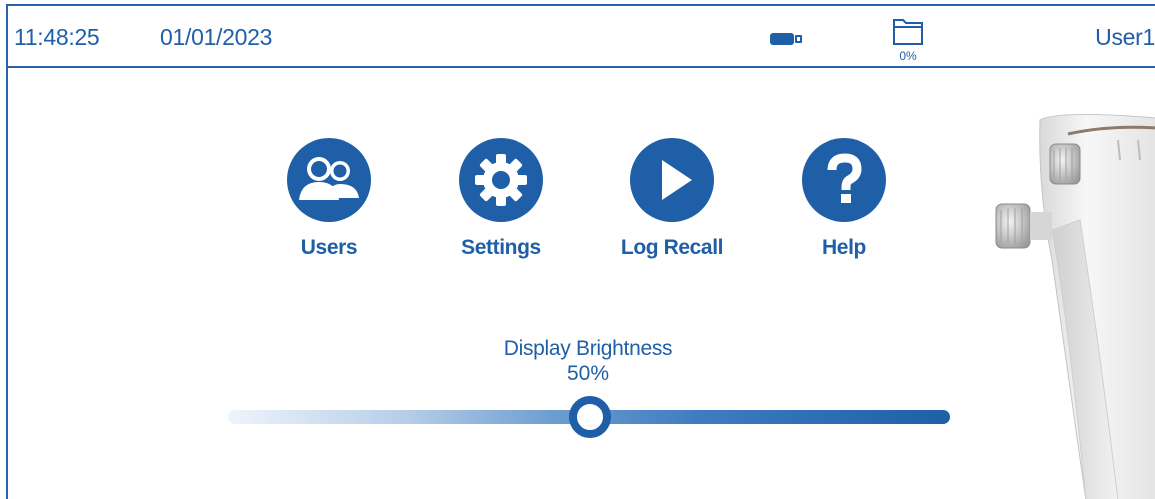 This screenshot has width=1155, height=499. Describe the element at coordinates (672, 247) in the screenshot. I see `log-recall-label: Log Recall` at that location.